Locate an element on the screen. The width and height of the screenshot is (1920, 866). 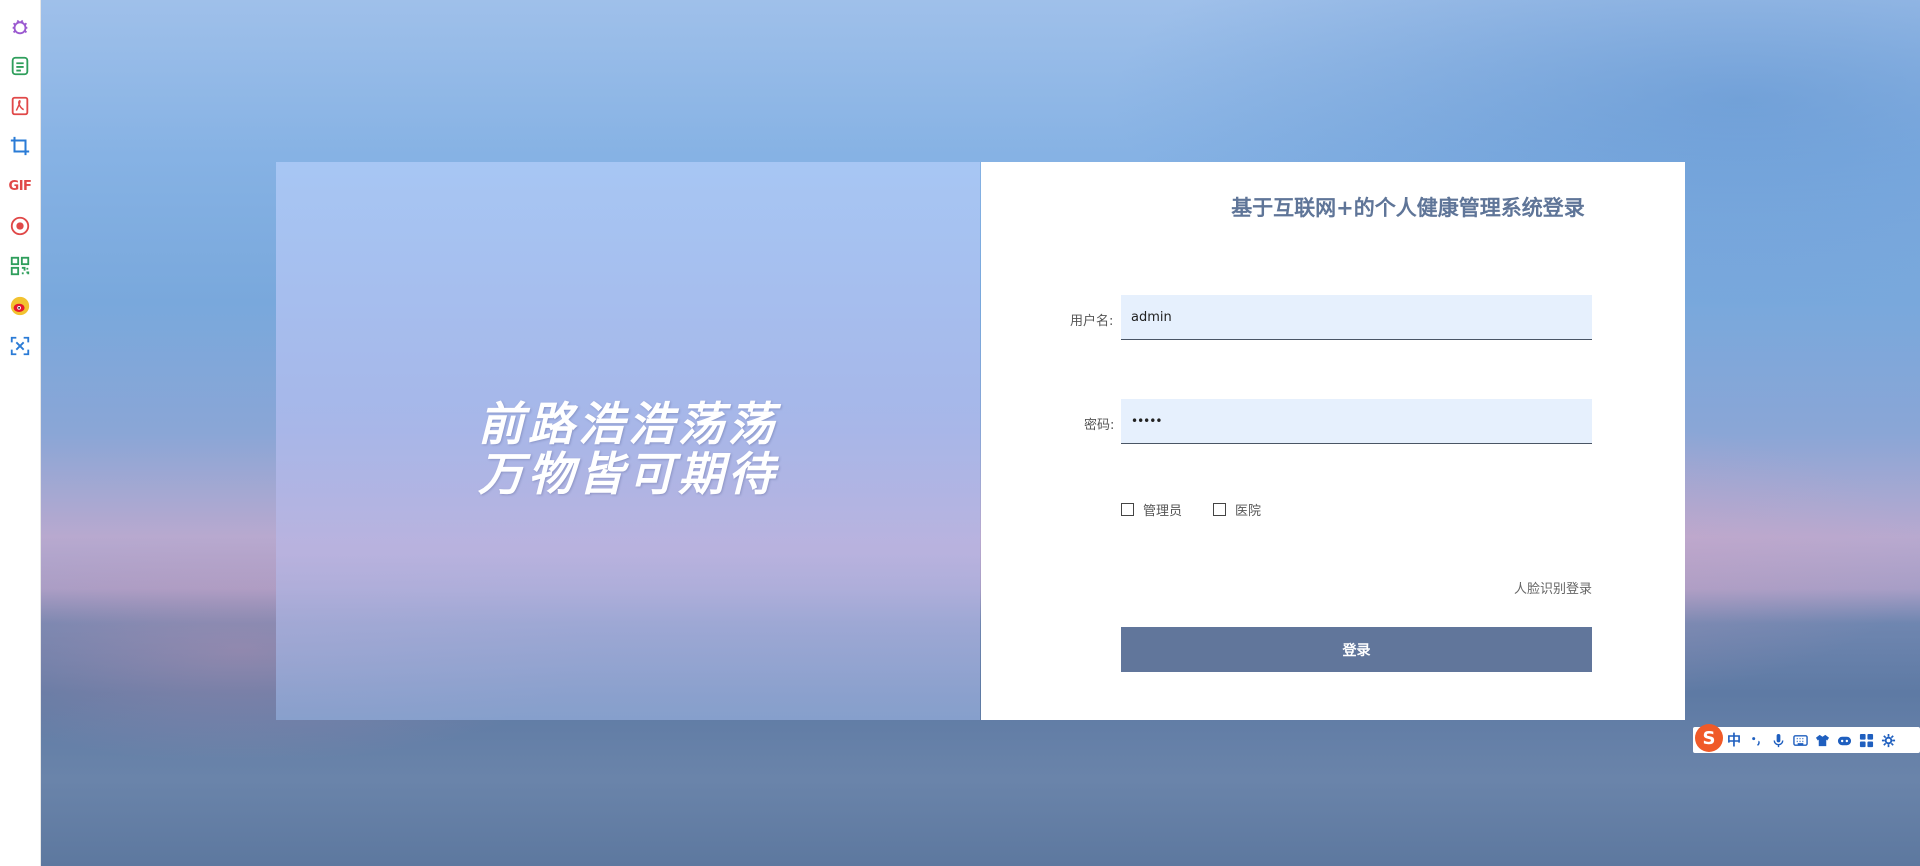
role-admin-label: 管理员 is located at coordinates (1163, 511).